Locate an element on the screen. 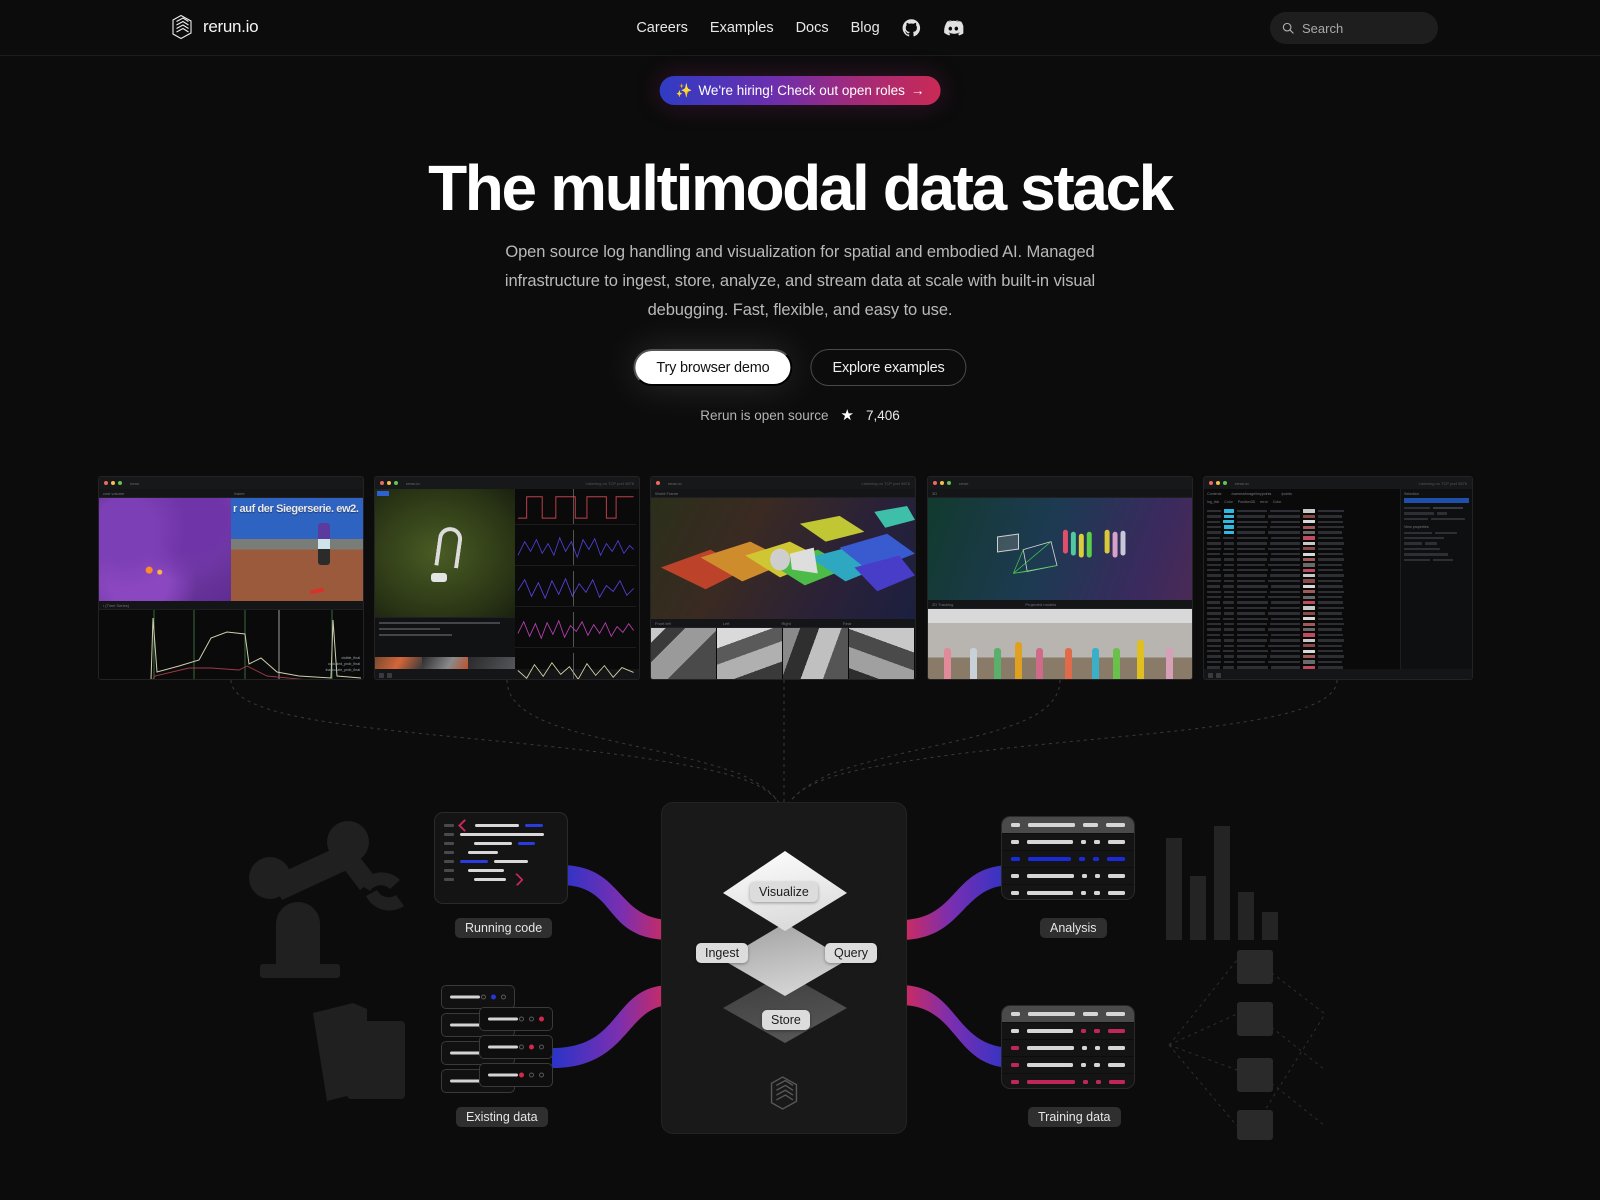  node-training-data-card is located at coordinates (1068, 1047).